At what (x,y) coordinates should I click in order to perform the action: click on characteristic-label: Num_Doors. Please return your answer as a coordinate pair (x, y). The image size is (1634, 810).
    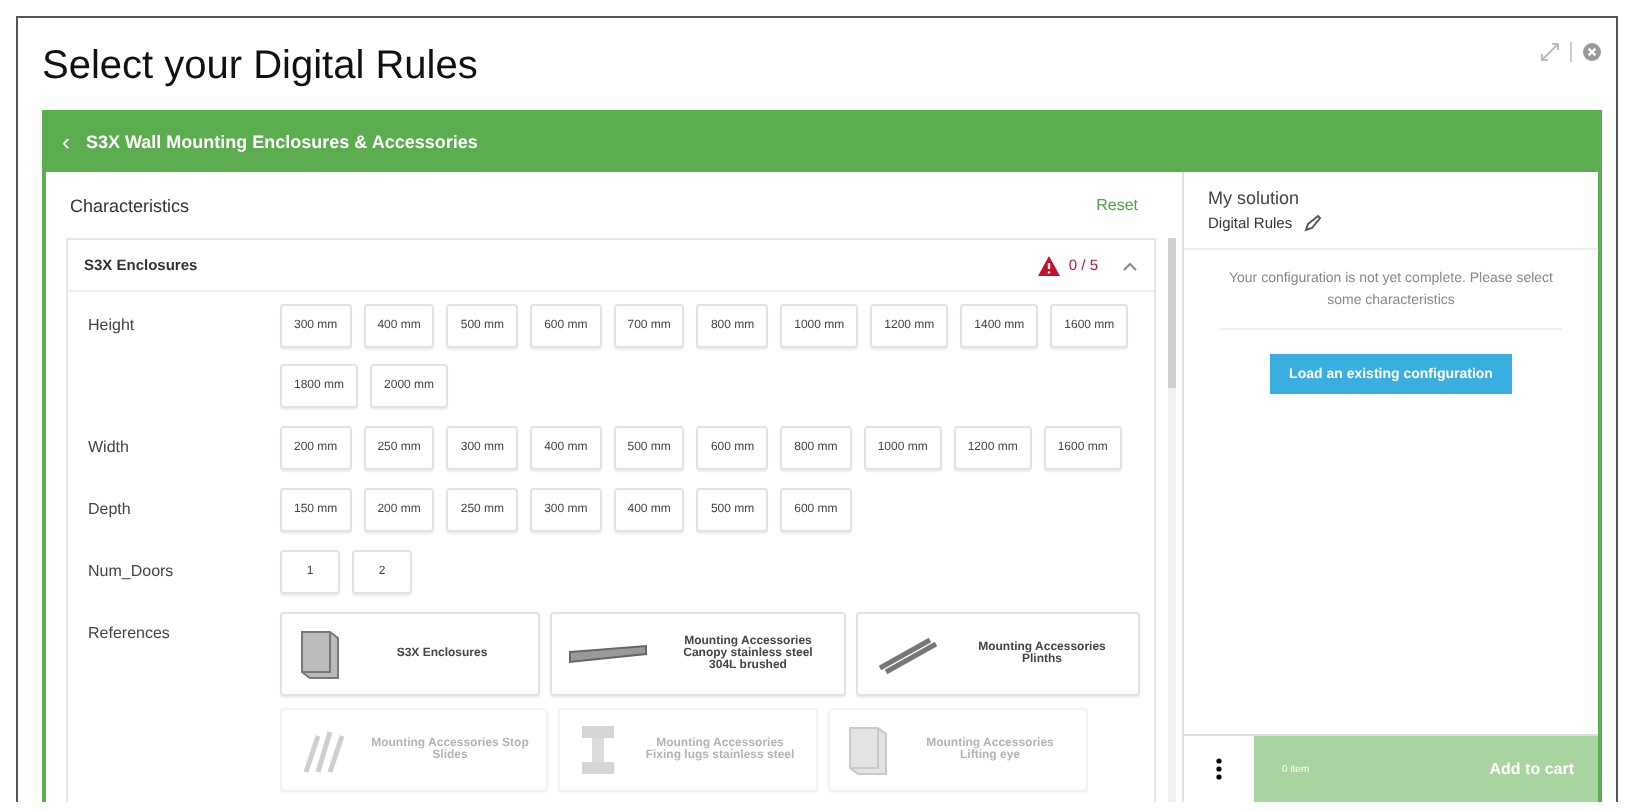
    Looking at the image, I should click on (132, 572).